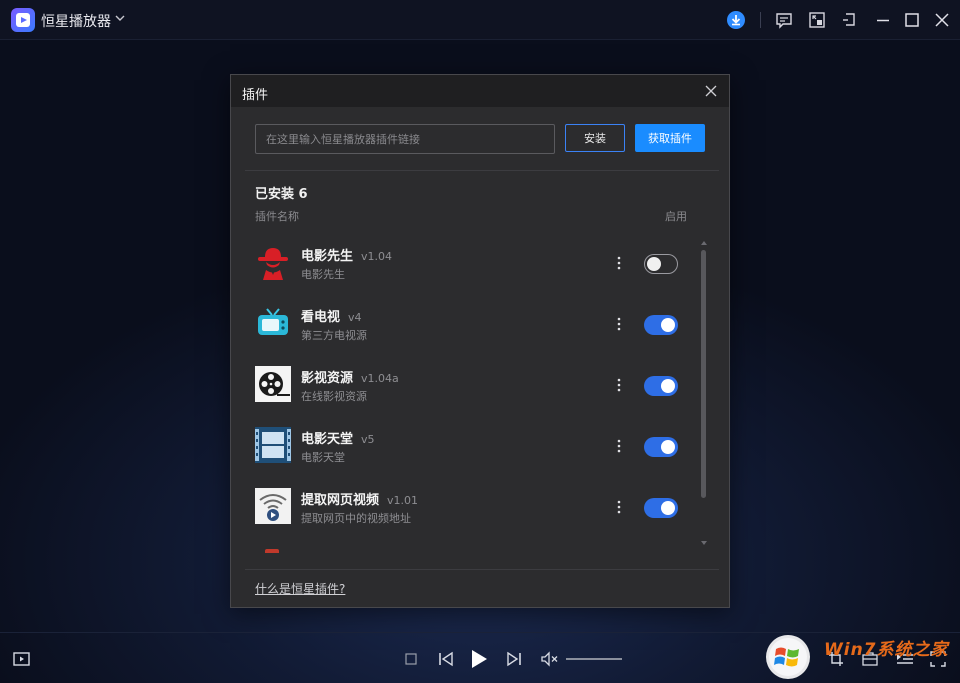  Describe the element at coordinates (327, 256) in the screenshot. I see `plugin-title: 电影先生` at that location.